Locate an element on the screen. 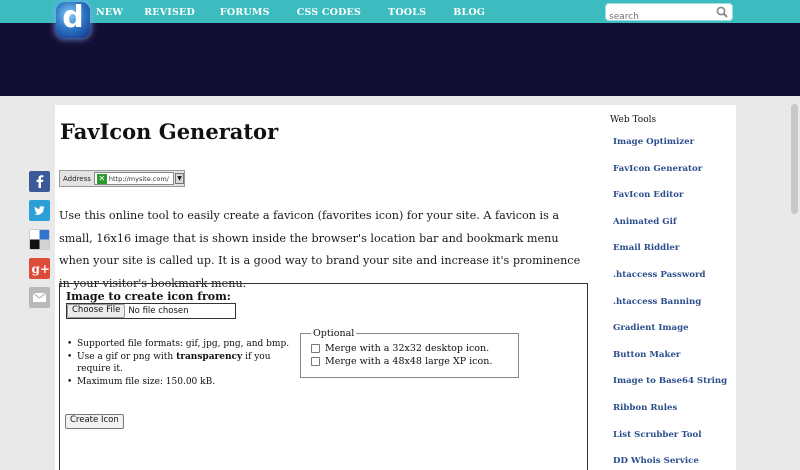  sidebar-item-list-scrubber: List Scrubber Tool is located at coordinates (670, 437).